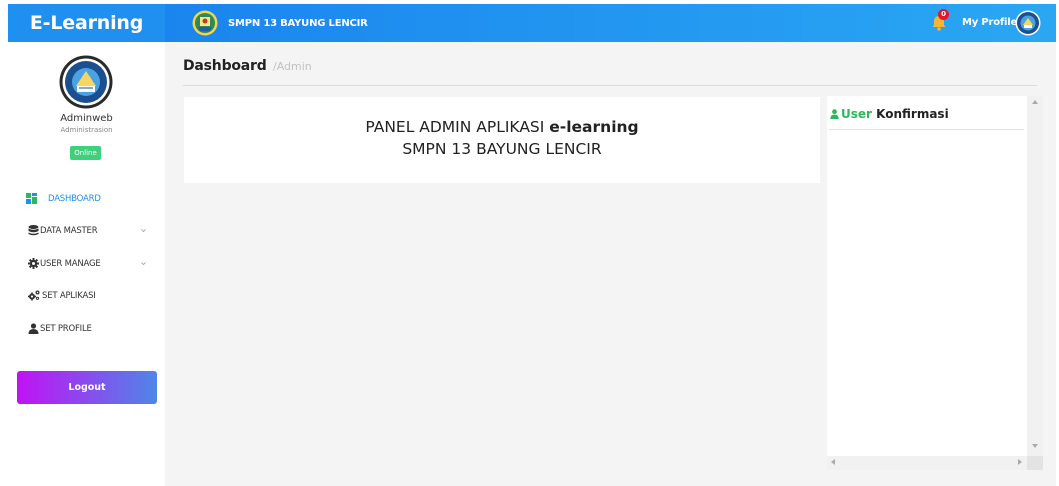 The height and width of the screenshot is (486, 1059). I want to click on school-name: SMPN 13 BAYUNG LENCIR, so click(298, 23).